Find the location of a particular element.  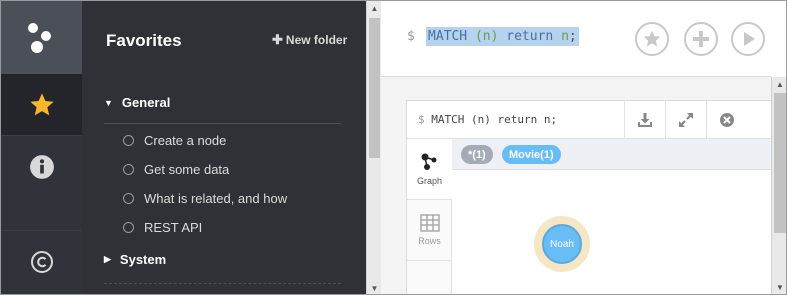

label-legend: *(1) Movie(1) is located at coordinates (612, 154).